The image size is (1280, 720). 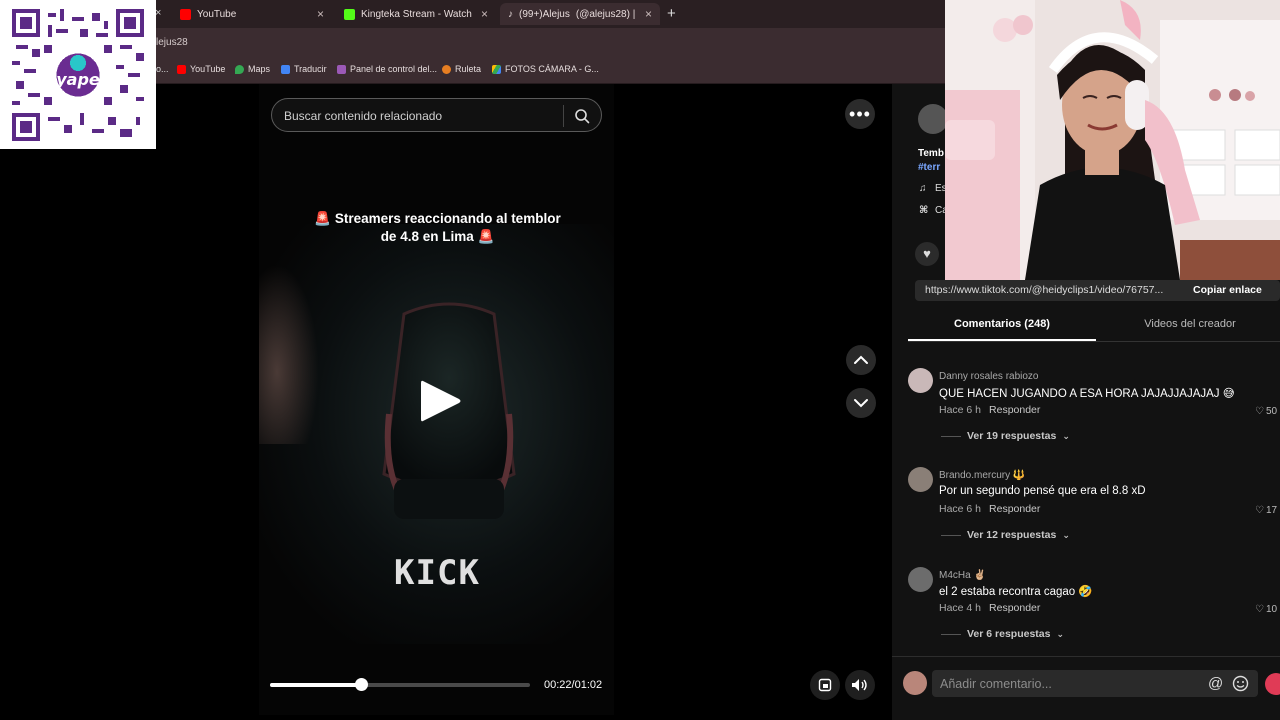 I want to click on view-replies-button: Ver 6 respuestas ⌄, so click(x=1002, y=634).